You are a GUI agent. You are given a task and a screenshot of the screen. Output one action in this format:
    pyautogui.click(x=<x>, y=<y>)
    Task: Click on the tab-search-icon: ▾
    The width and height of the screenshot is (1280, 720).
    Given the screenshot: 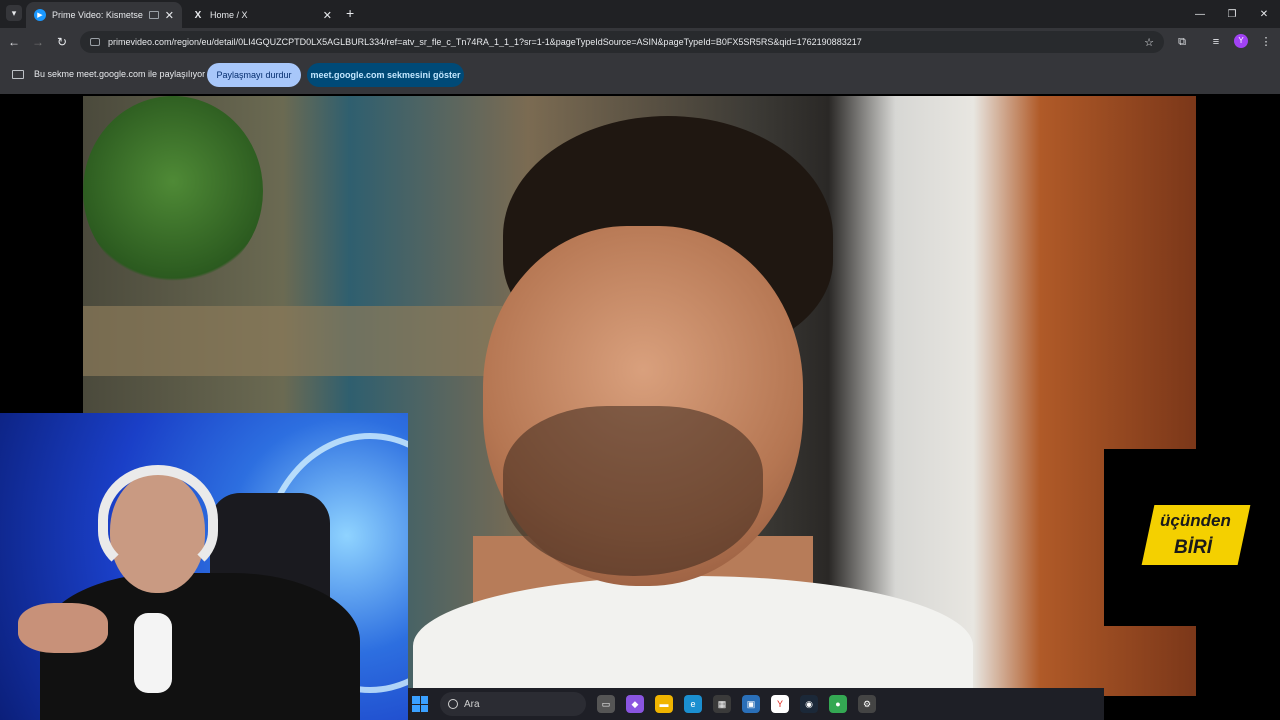 What is the action you would take?
    pyautogui.click(x=14, y=13)
    